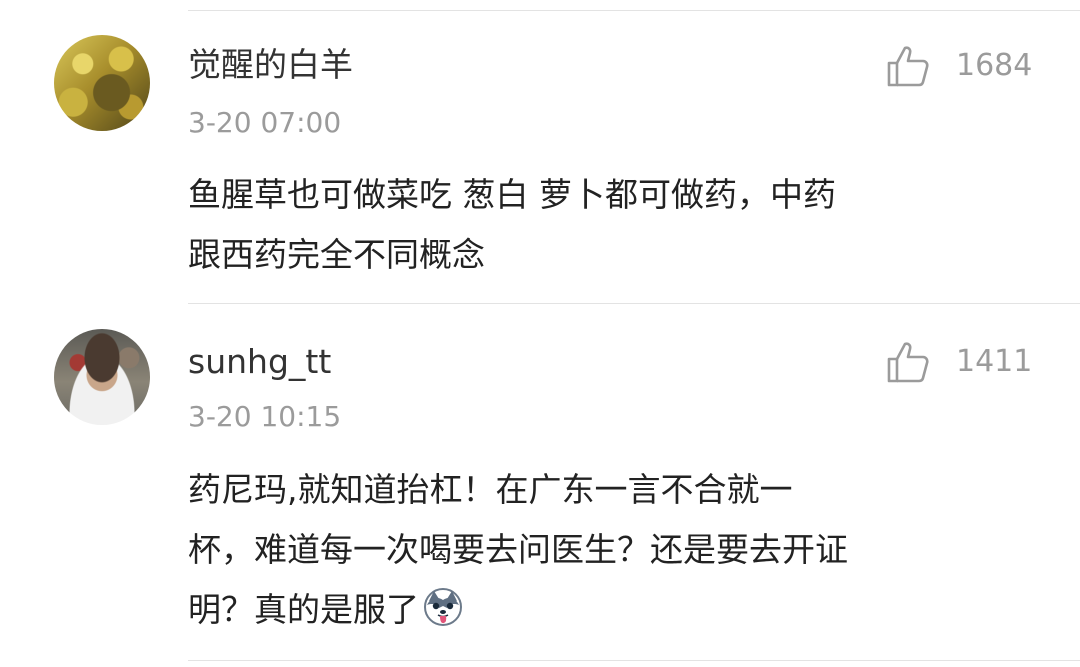  I want to click on comment-text-line: 杯，难道每一次喝要去问医生？还是要去开证, so click(518, 549).